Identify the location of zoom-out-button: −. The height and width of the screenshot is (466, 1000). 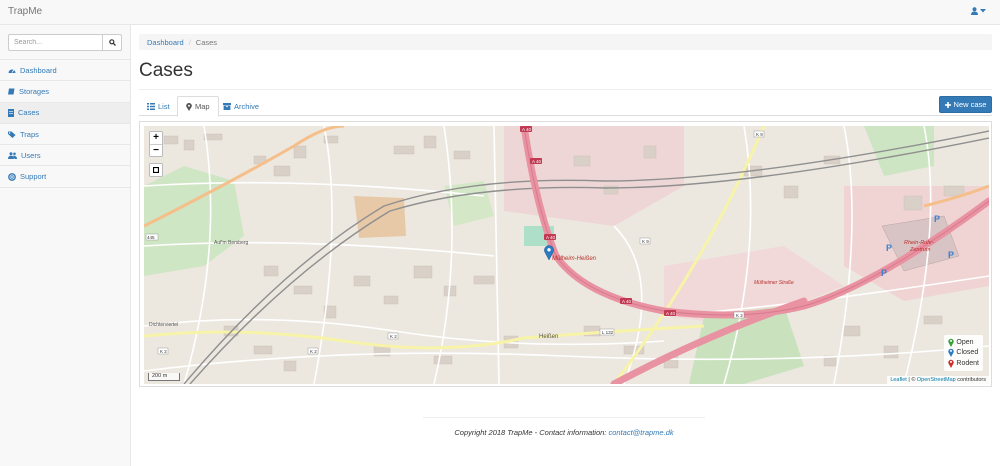
(156, 150).